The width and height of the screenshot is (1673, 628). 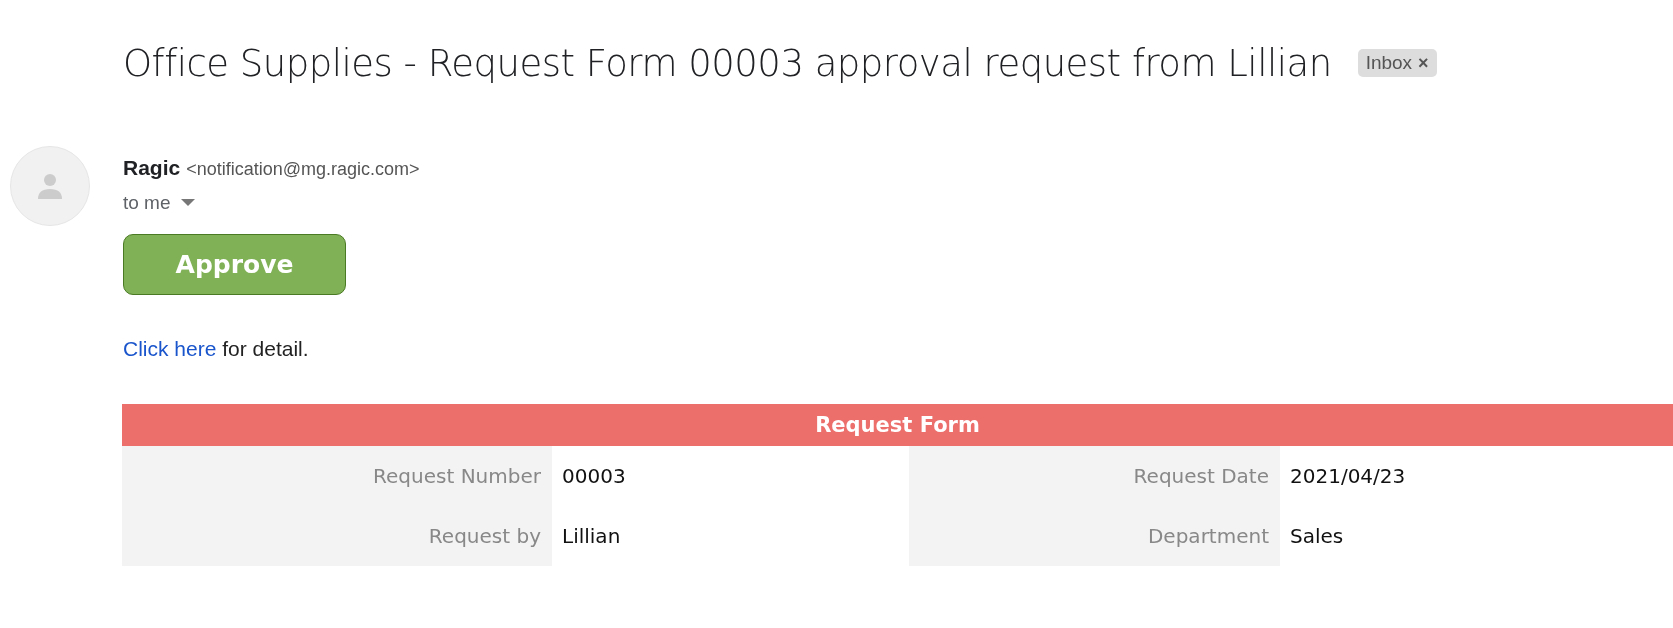 I want to click on field-label: Request by, so click(x=337, y=536).